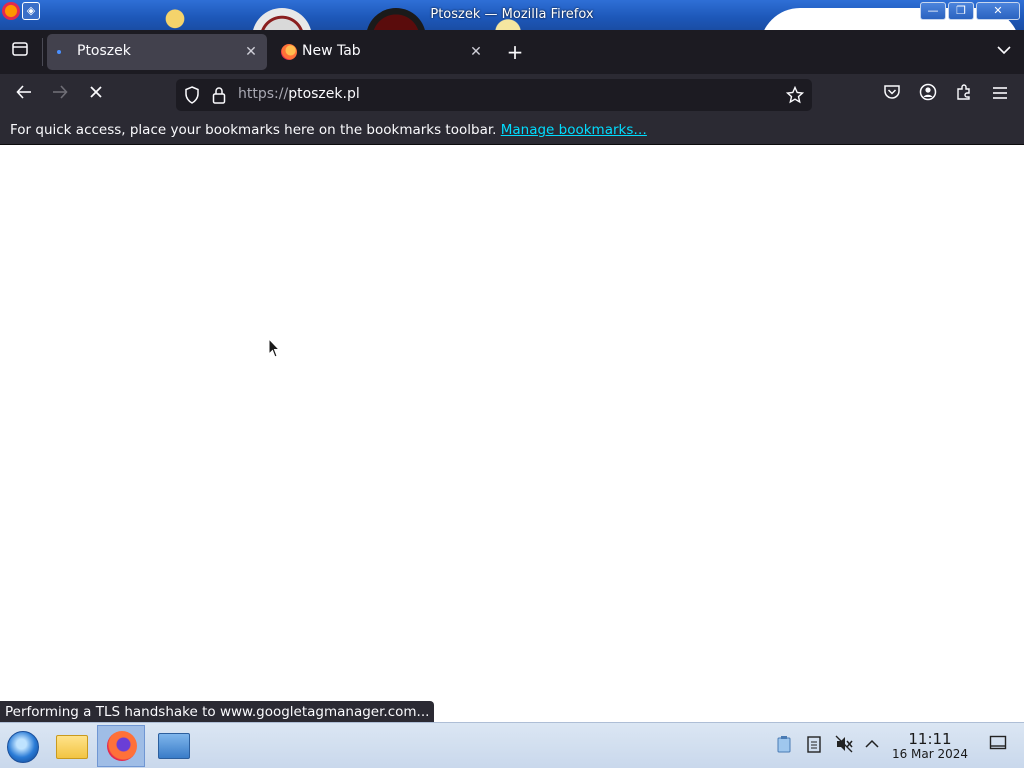 The image size is (1024, 768). Describe the element at coordinates (192, 97) in the screenshot. I see `tracking-protection-icon` at that location.